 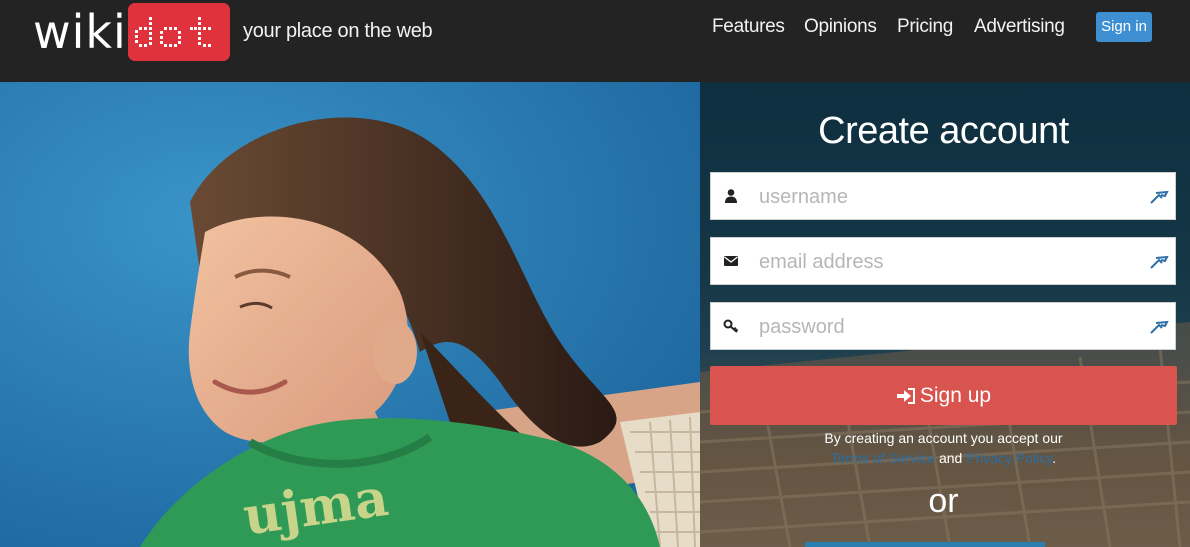 What do you see at coordinates (338, 31) in the screenshot?
I see `site-tagline: your place on the web` at bounding box center [338, 31].